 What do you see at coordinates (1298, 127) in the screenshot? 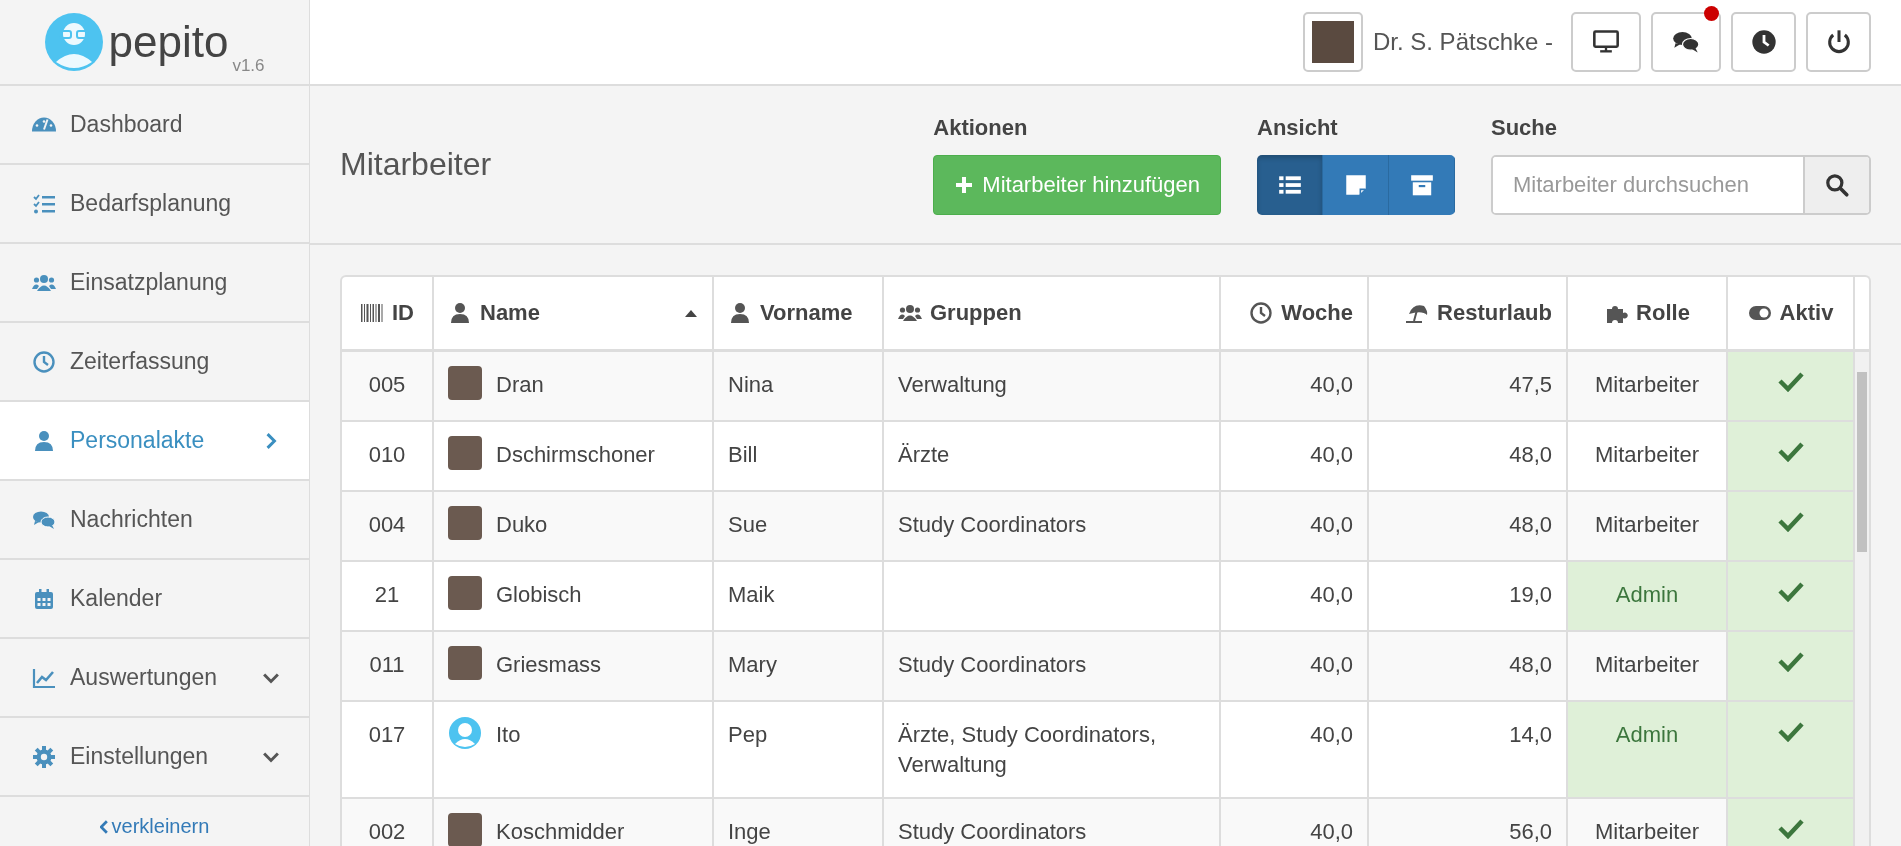
I see `section-label: Ansicht` at bounding box center [1298, 127].